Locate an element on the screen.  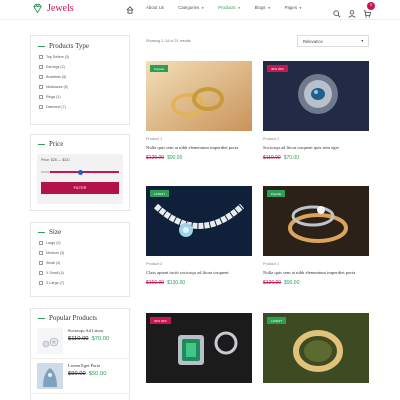
widget-title: Price is located at coordinates (80, 144).